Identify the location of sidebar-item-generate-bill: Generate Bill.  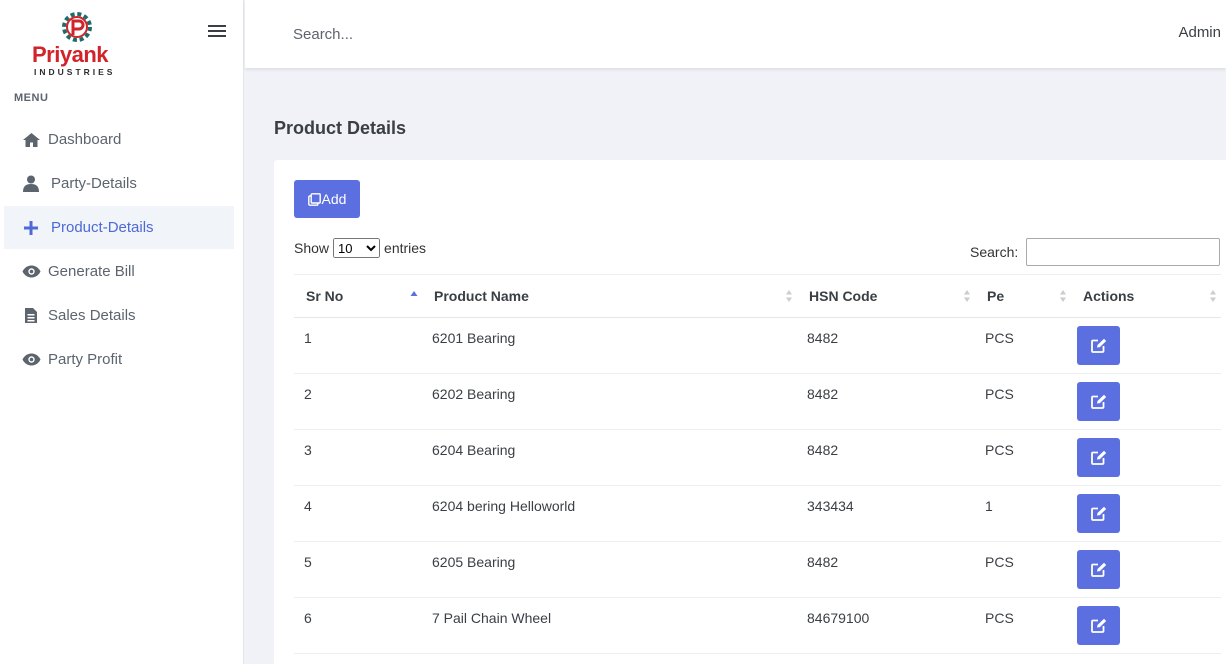
(119, 271).